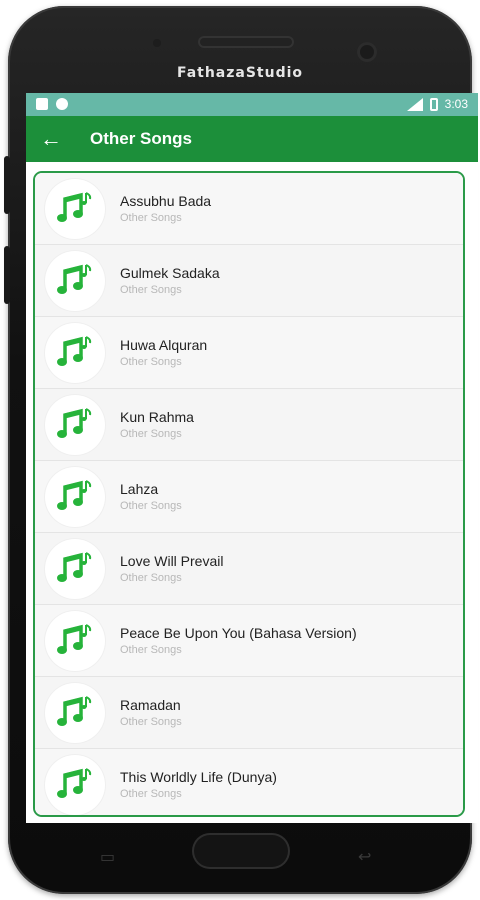 This screenshot has height=900, width=480. I want to click on device-brand: FathazaStudio, so click(240, 73).